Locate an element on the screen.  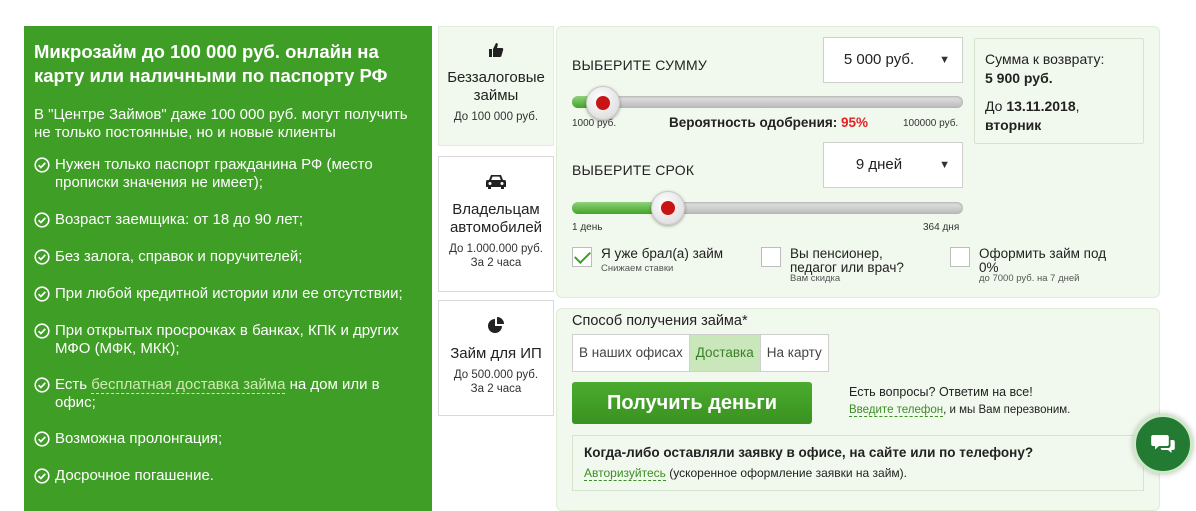
product-title: Займ для ИП is located at coordinates (496, 353).